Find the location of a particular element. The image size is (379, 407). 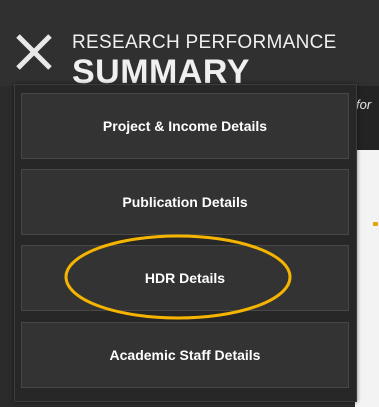

menu-item-academic-staff: Academic Staff Details is located at coordinates (185, 355).